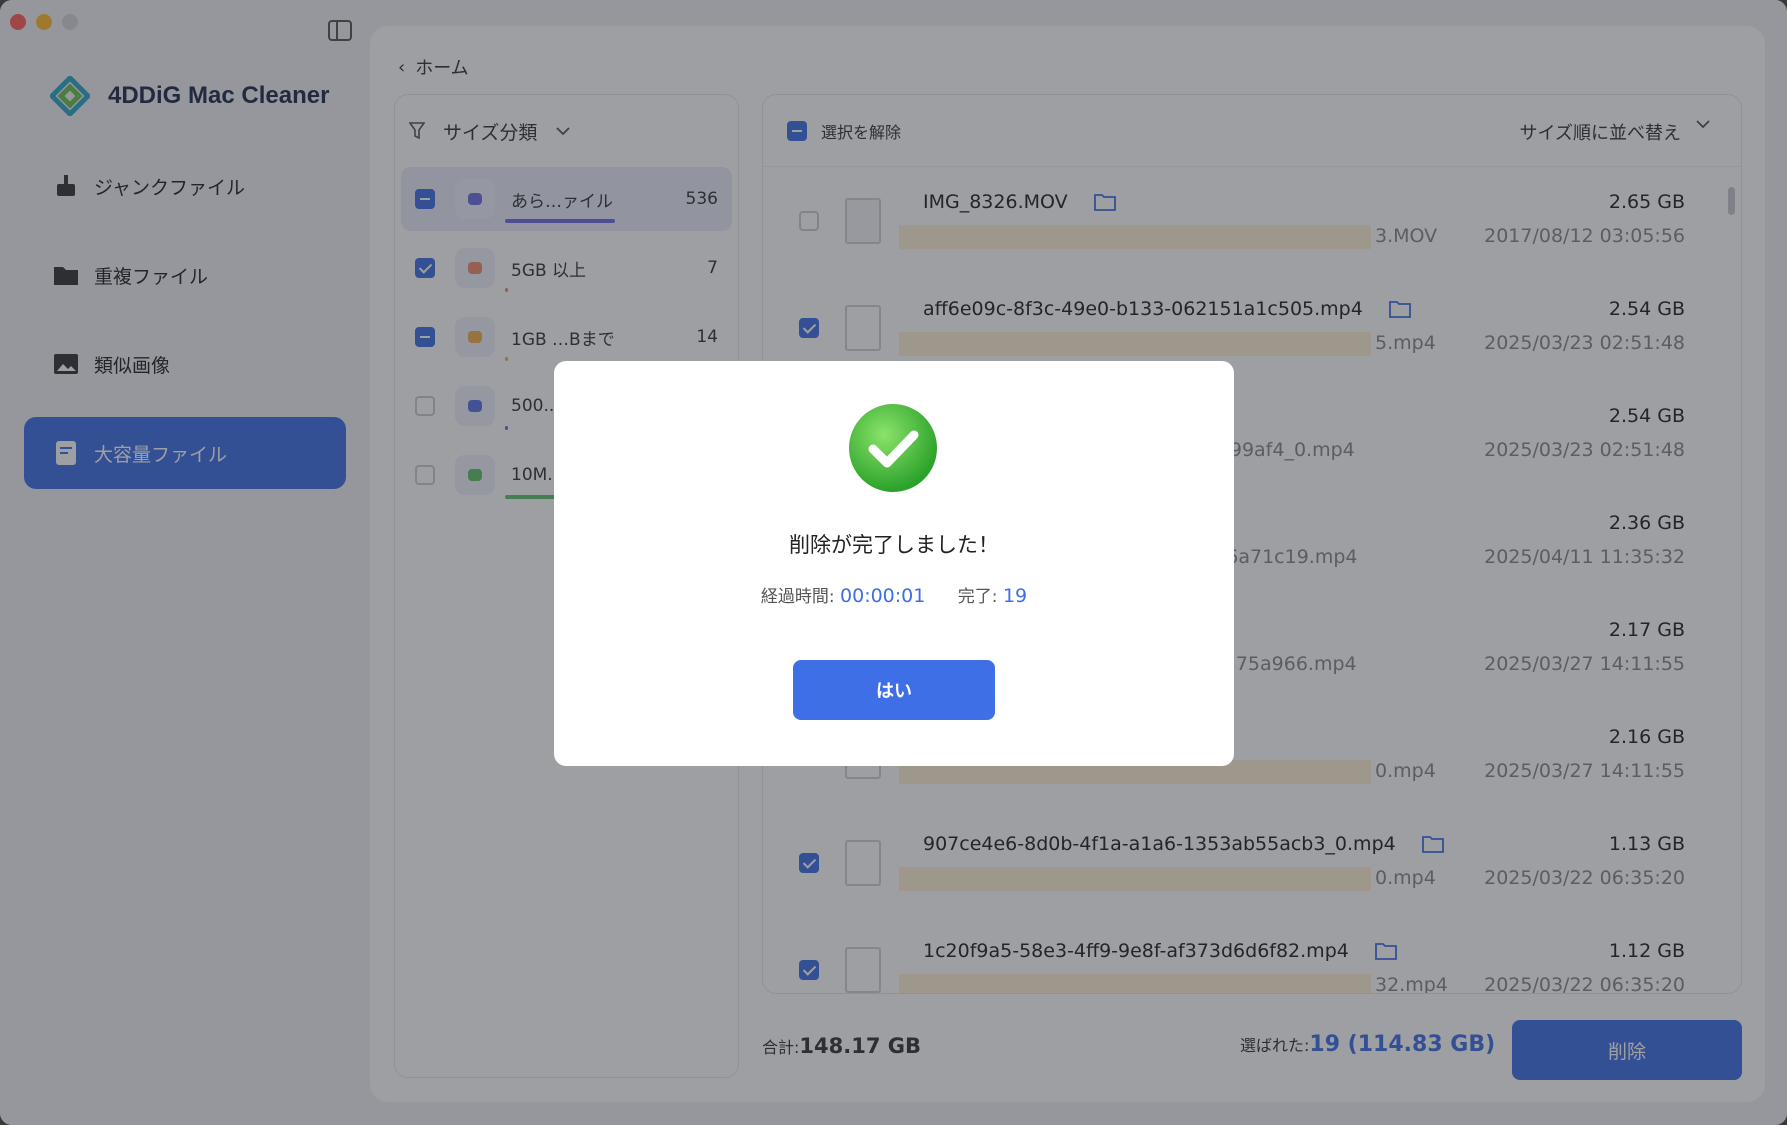 The image size is (1787, 1125). What do you see at coordinates (977, 597) in the screenshot?
I see `done-label: 完了:` at bounding box center [977, 597].